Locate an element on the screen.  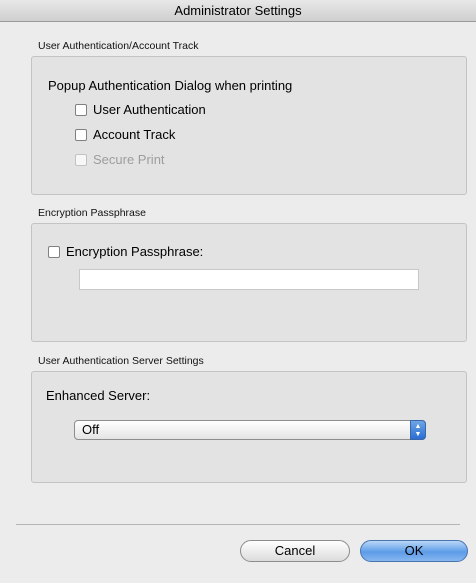
user-authentication-checkbox is located at coordinates (81, 109).